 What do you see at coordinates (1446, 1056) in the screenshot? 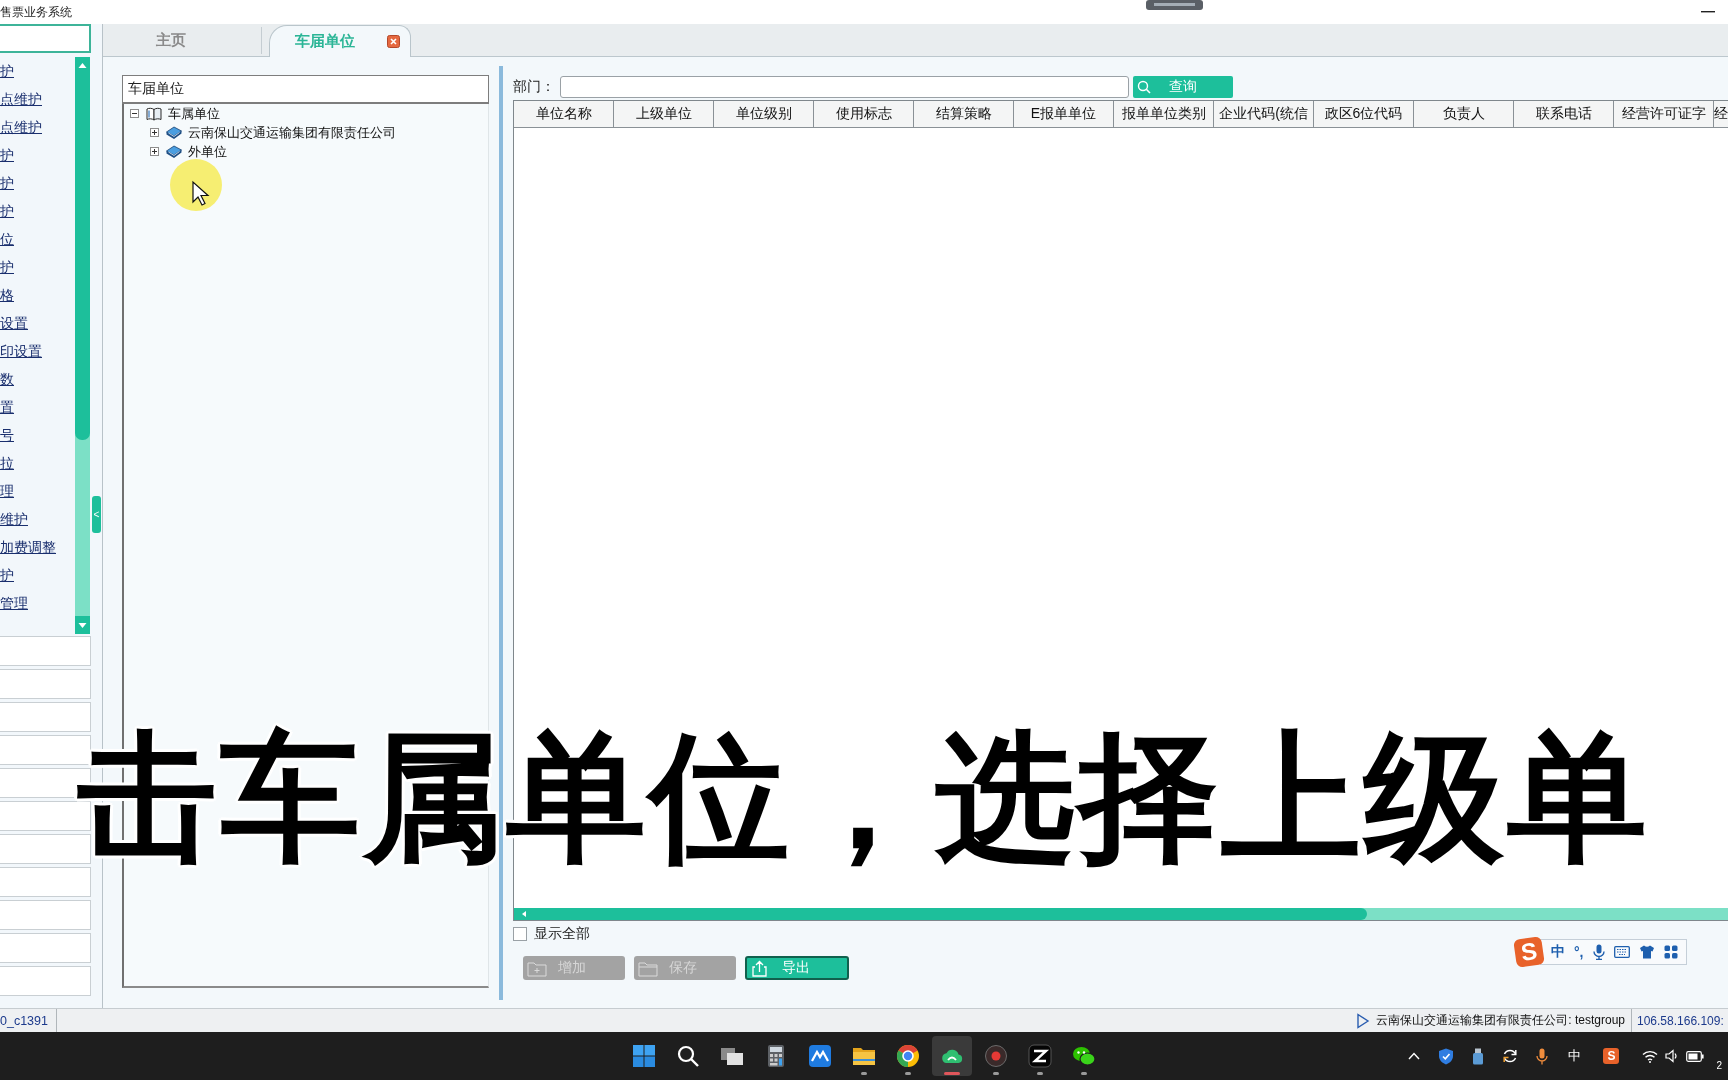
I see `shield-icon` at bounding box center [1446, 1056].